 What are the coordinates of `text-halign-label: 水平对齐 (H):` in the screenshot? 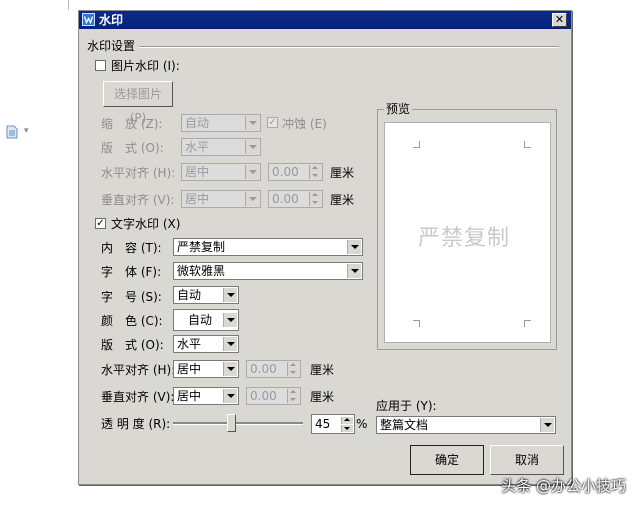 It's located at (138, 370).